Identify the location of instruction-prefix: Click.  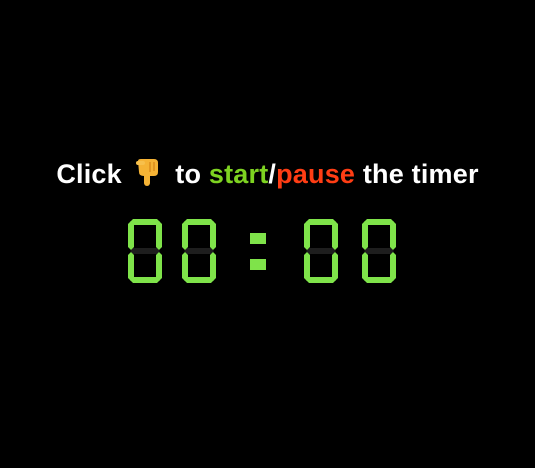
(89, 174).